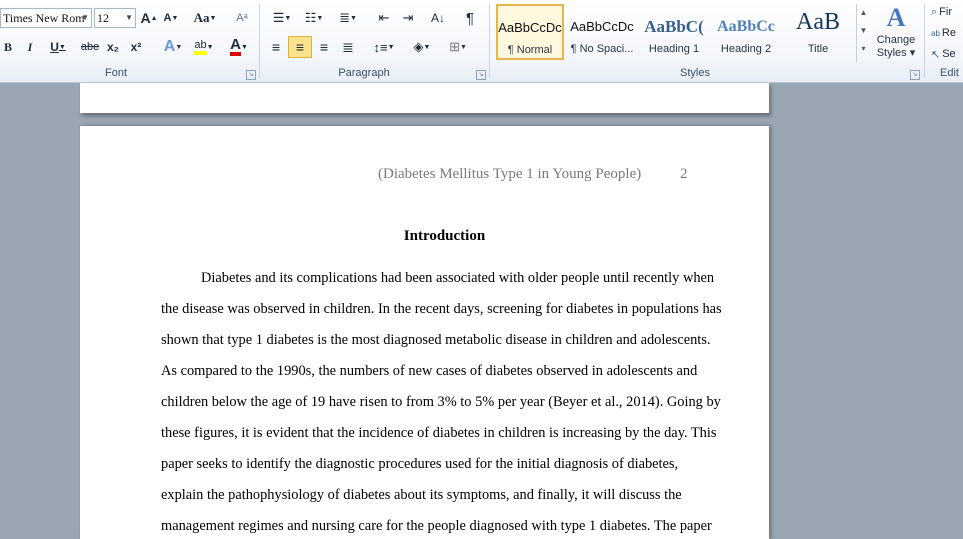  Describe the element at coordinates (344, 17) in the screenshot. I see `multilevel-list-icon: ≣` at that location.